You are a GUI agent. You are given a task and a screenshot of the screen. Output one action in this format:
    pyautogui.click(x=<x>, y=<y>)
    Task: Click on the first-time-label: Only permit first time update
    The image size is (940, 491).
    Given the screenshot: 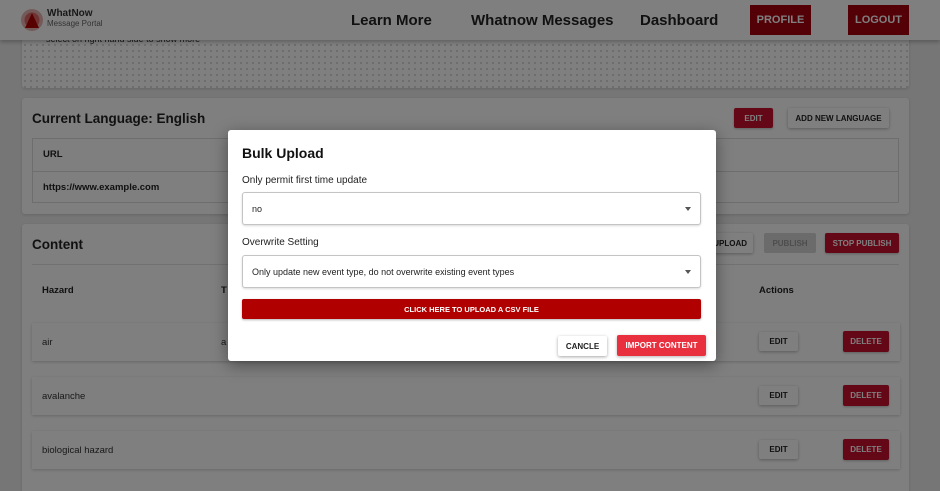 What is the action you would take?
    pyautogui.click(x=305, y=180)
    